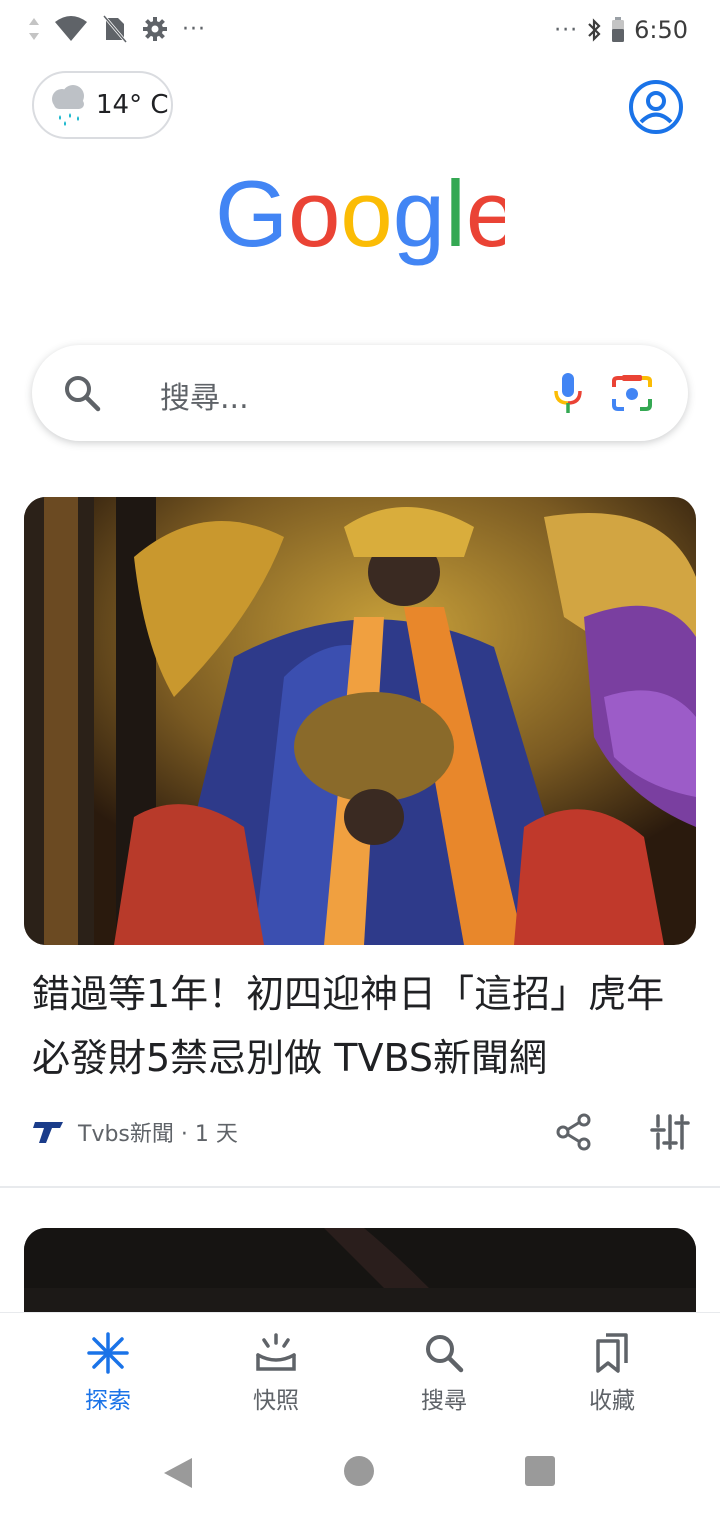 Image resolution: width=720 pixels, height=1520 pixels. I want to click on status-left-icons: ···, so click(117, 29).